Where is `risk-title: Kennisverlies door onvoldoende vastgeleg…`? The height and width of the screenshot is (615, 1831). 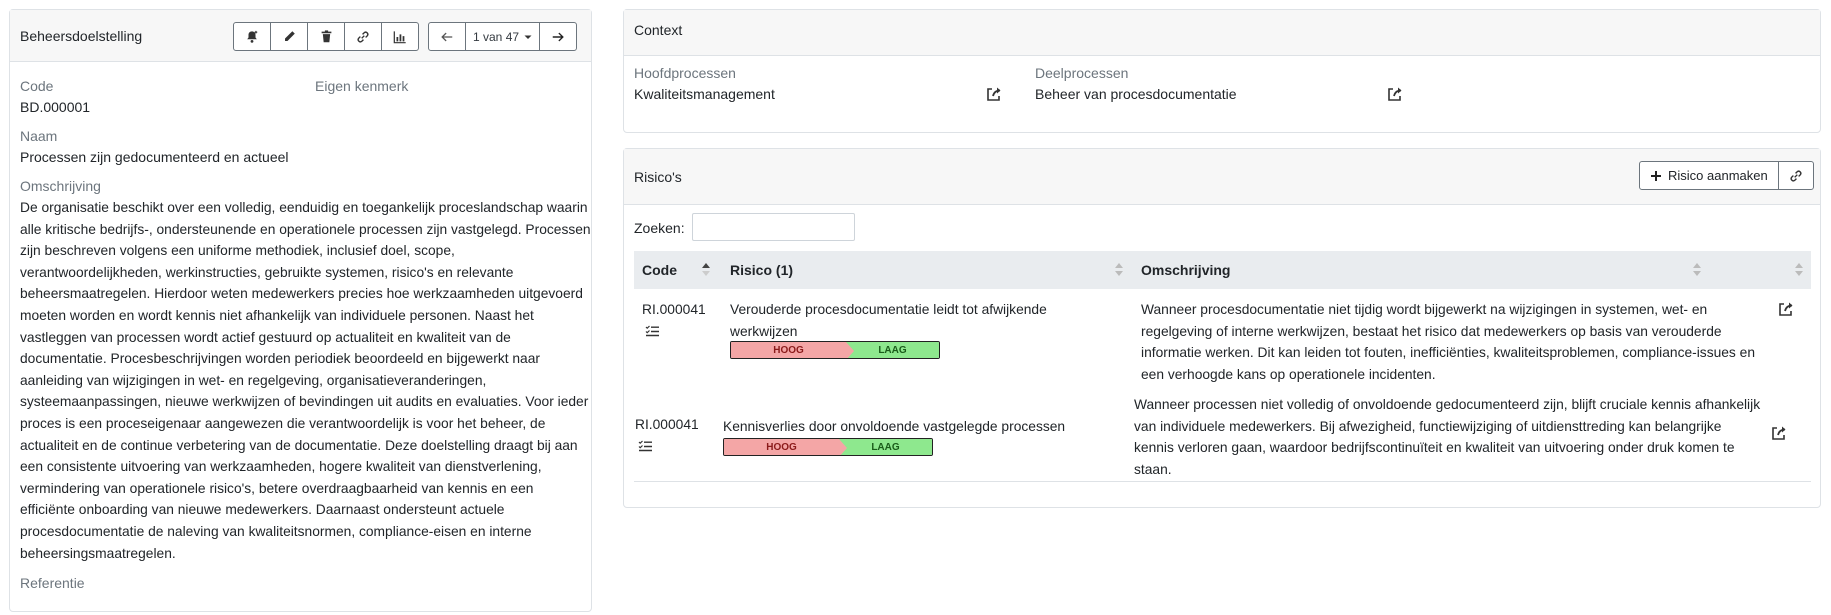
risk-title: Kennisverlies door onvoldoende vastgeleg… is located at coordinates (894, 426).